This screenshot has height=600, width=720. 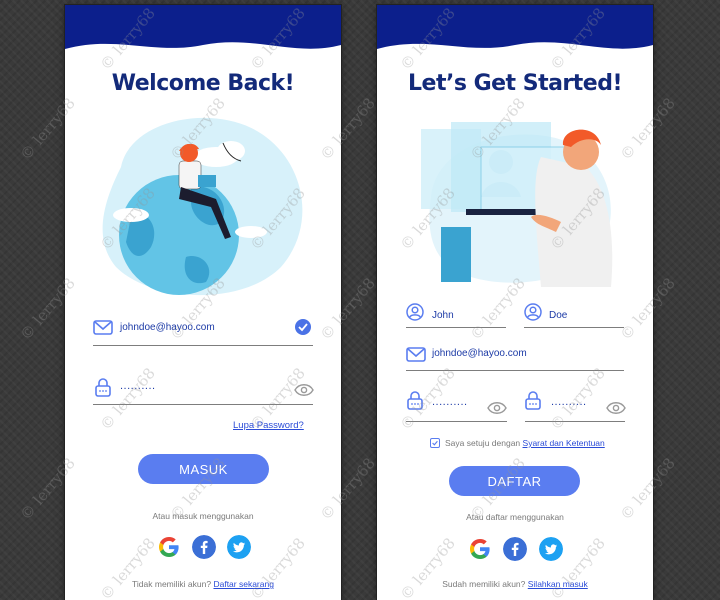 I want to click on first-name-field: John, so click(x=443, y=315).